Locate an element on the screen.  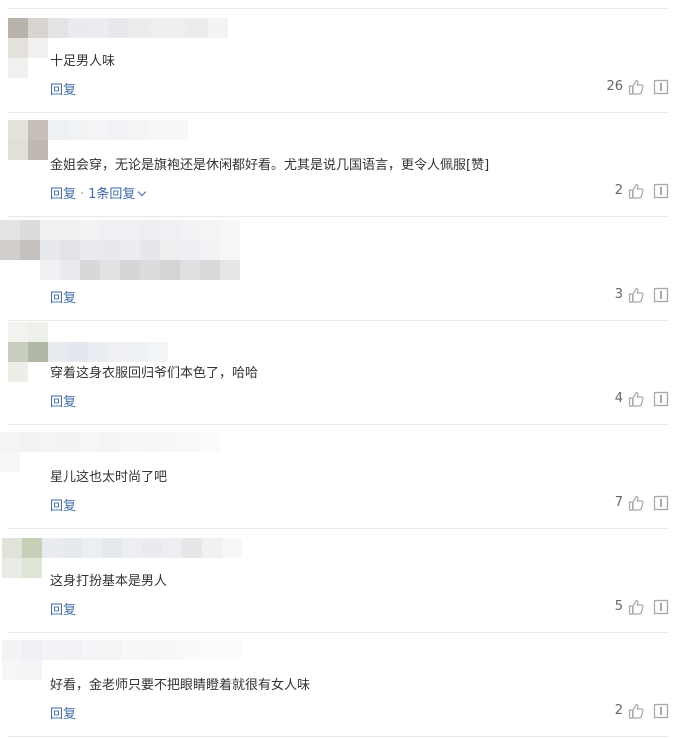
like-count: 5 is located at coordinates (618, 606).